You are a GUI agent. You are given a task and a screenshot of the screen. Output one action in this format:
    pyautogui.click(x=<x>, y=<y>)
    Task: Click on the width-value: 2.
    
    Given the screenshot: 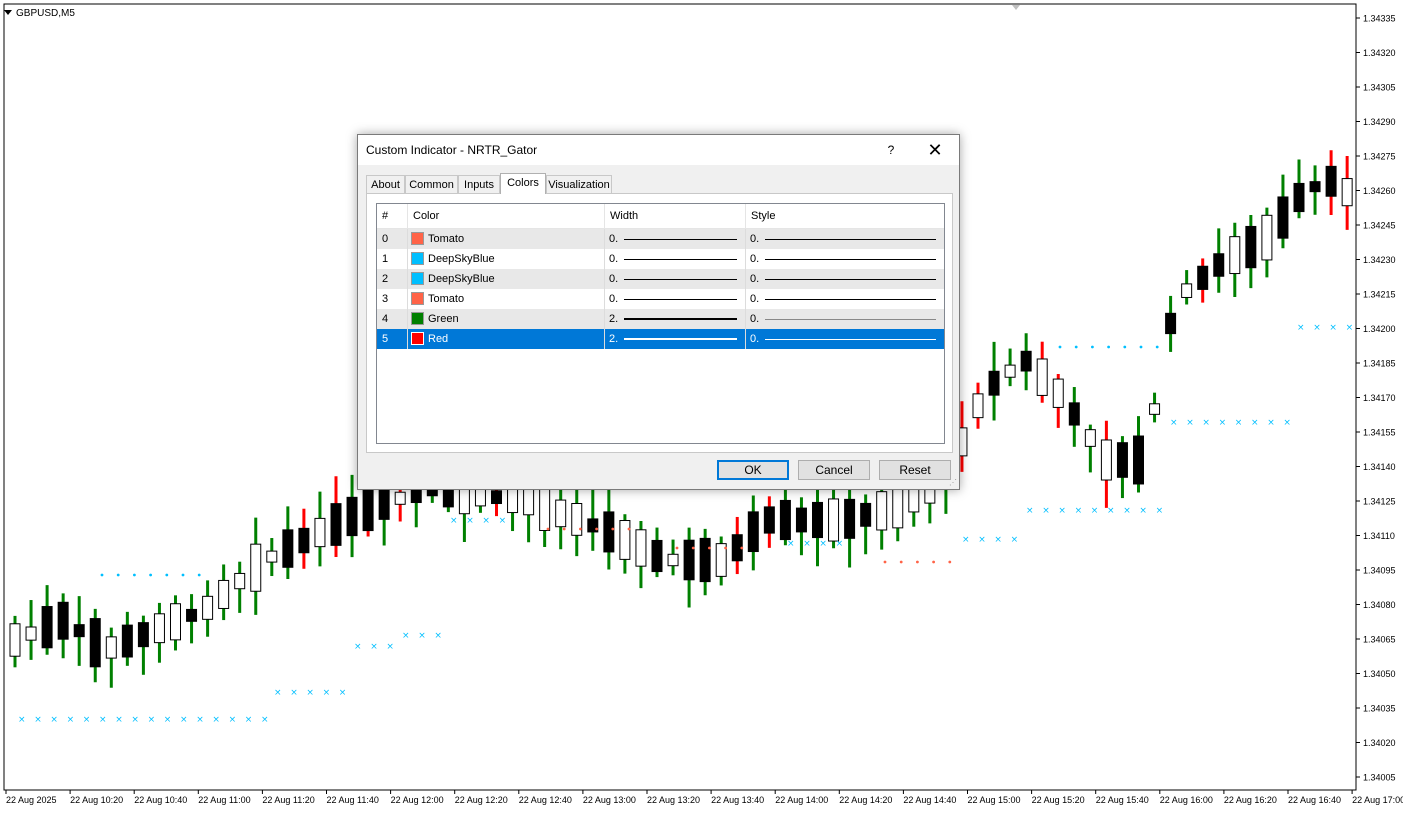 What is the action you would take?
    pyautogui.click(x=614, y=319)
    